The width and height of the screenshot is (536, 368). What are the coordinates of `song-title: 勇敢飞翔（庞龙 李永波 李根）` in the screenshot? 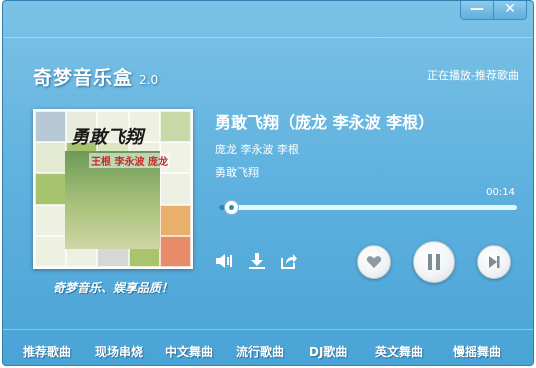 It's located at (325, 122).